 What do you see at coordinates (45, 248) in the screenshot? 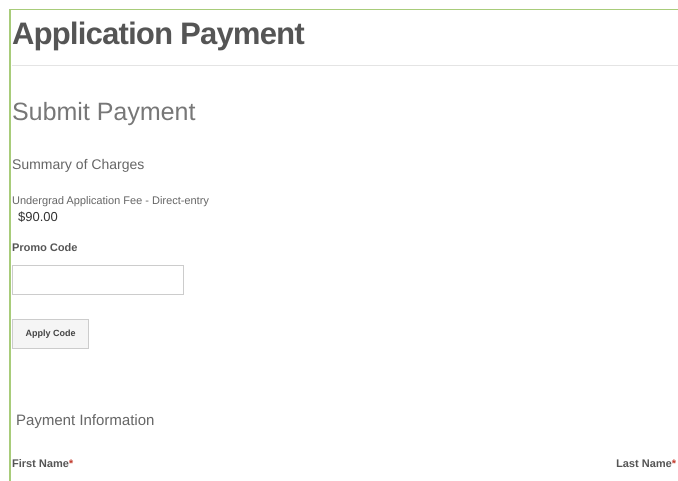
I see `promo-code-label: Promo Code` at bounding box center [45, 248].